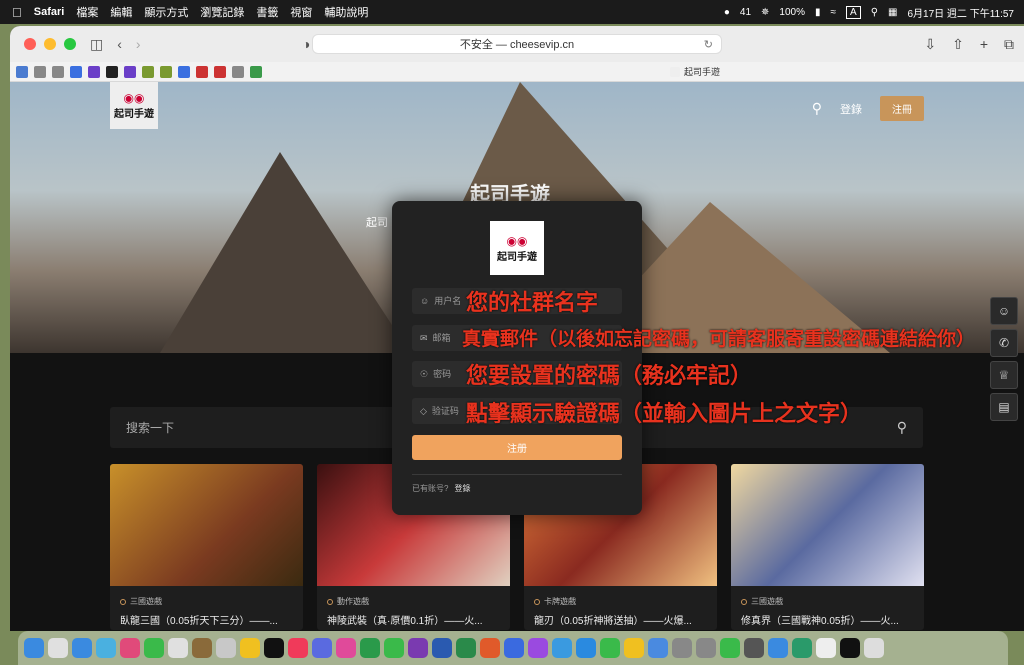 The height and width of the screenshot is (665, 1024). What do you see at coordinates (306, 44) in the screenshot?
I see `privacy-shield-icon: ◑` at bounding box center [306, 44].